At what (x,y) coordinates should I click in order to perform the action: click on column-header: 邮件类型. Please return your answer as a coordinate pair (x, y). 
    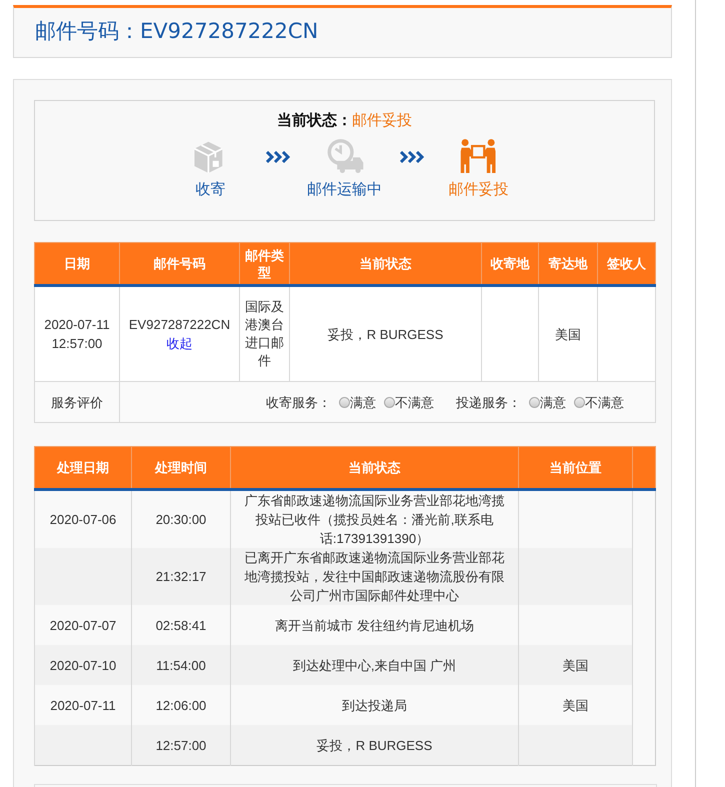
    Looking at the image, I should click on (265, 264).